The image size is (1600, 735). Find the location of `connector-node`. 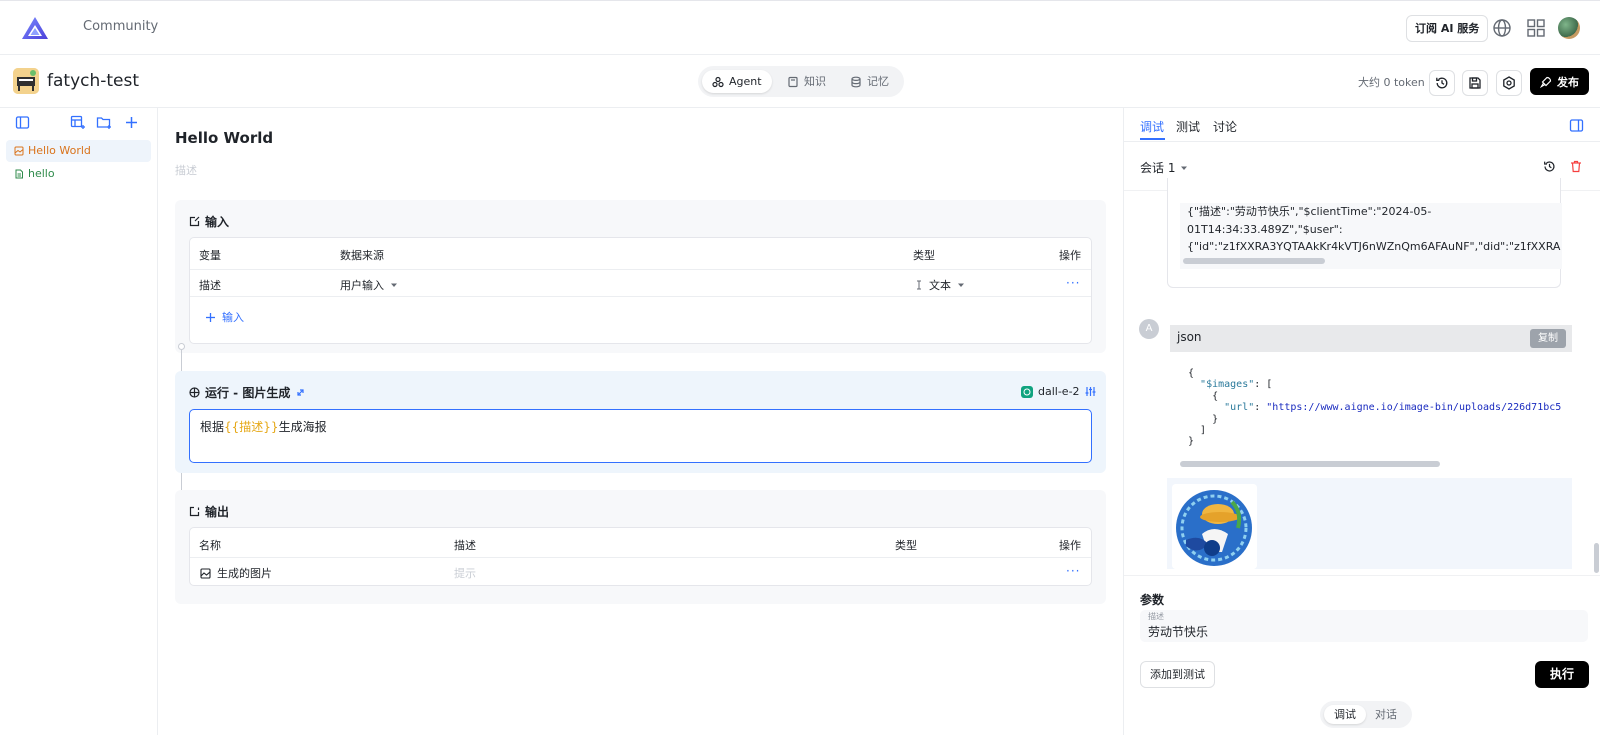

connector-node is located at coordinates (181, 346).